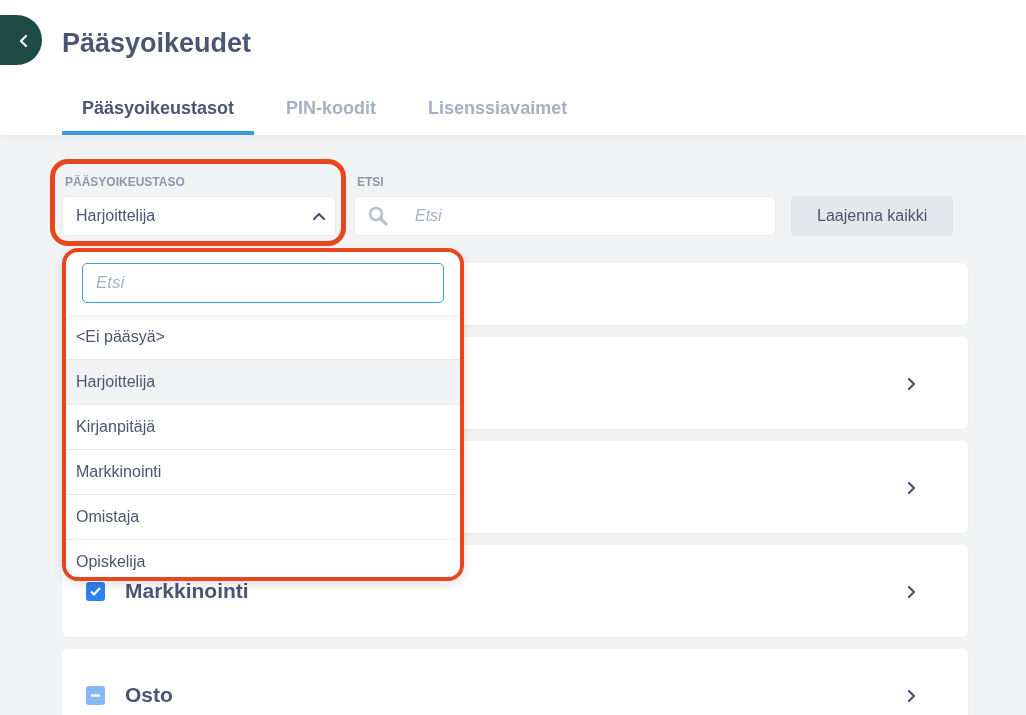 This screenshot has height=715, width=1026. I want to click on expand-all-button: Laajenna kaikki, so click(872, 216).